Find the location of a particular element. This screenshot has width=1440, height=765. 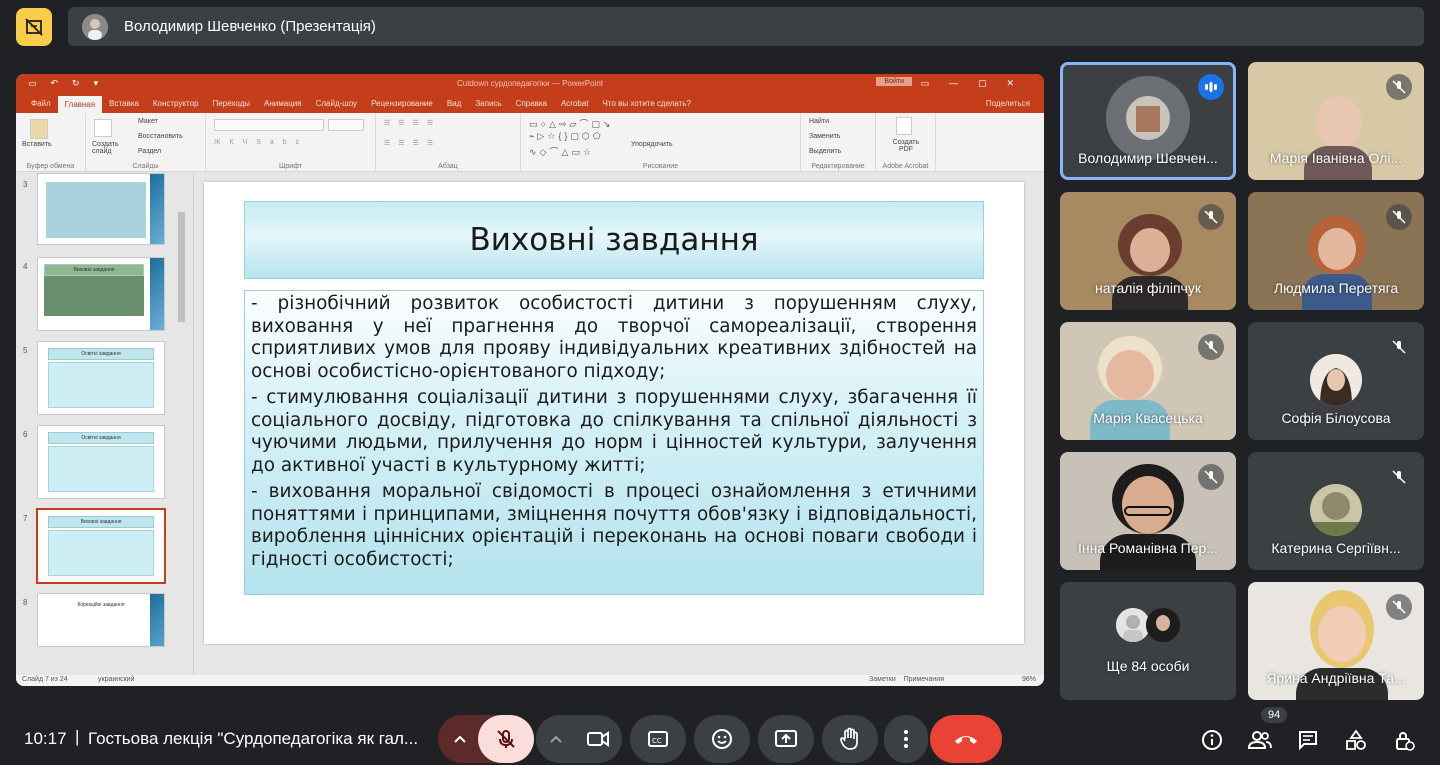

tab-slideshow: Слайд-шоу is located at coordinates (336, 106).